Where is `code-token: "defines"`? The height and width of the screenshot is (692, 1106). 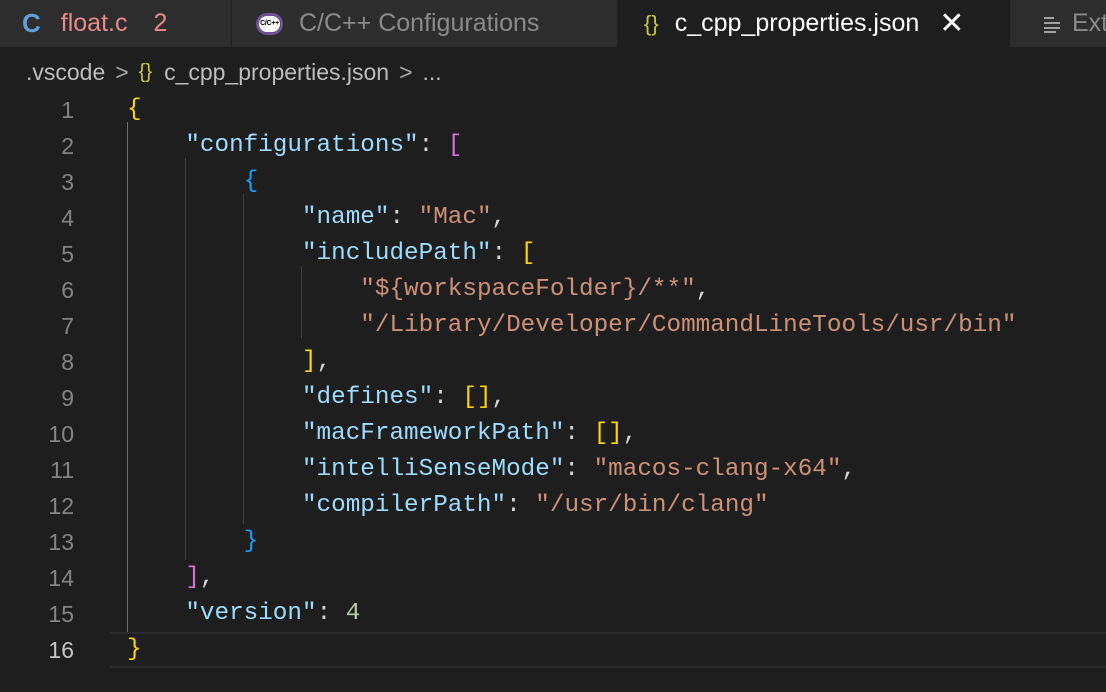 code-token: "defines" is located at coordinates (367, 397).